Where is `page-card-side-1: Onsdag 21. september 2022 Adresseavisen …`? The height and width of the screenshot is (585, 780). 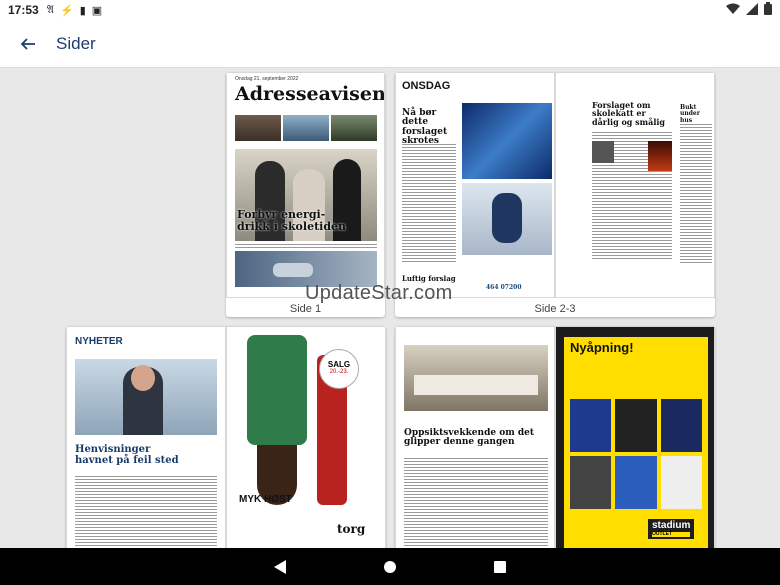 page-card-side-1: Onsdag 21. september 2022 Adresseavisen … is located at coordinates (305, 194).